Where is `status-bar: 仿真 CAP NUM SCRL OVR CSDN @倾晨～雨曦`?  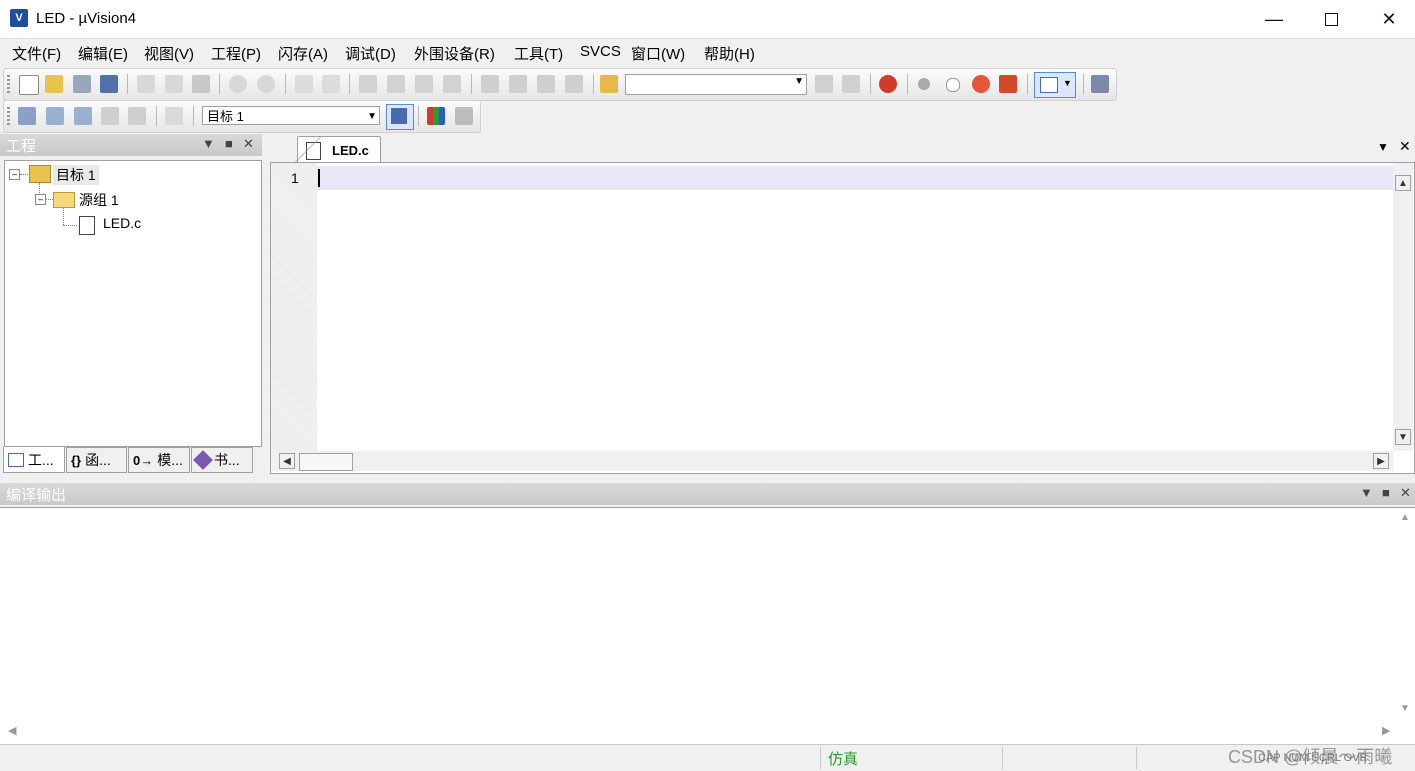 status-bar: 仿真 CAP NUM SCRL OVR CSDN @倾晨～雨曦 is located at coordinates (707, 757).